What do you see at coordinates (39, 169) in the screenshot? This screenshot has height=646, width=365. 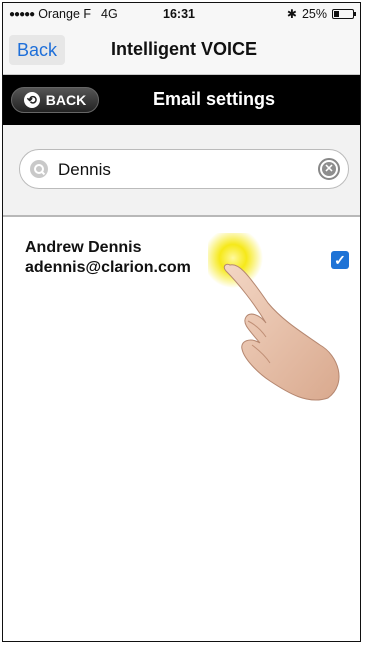 I see `search-icon` at bounding box center [39, 169].